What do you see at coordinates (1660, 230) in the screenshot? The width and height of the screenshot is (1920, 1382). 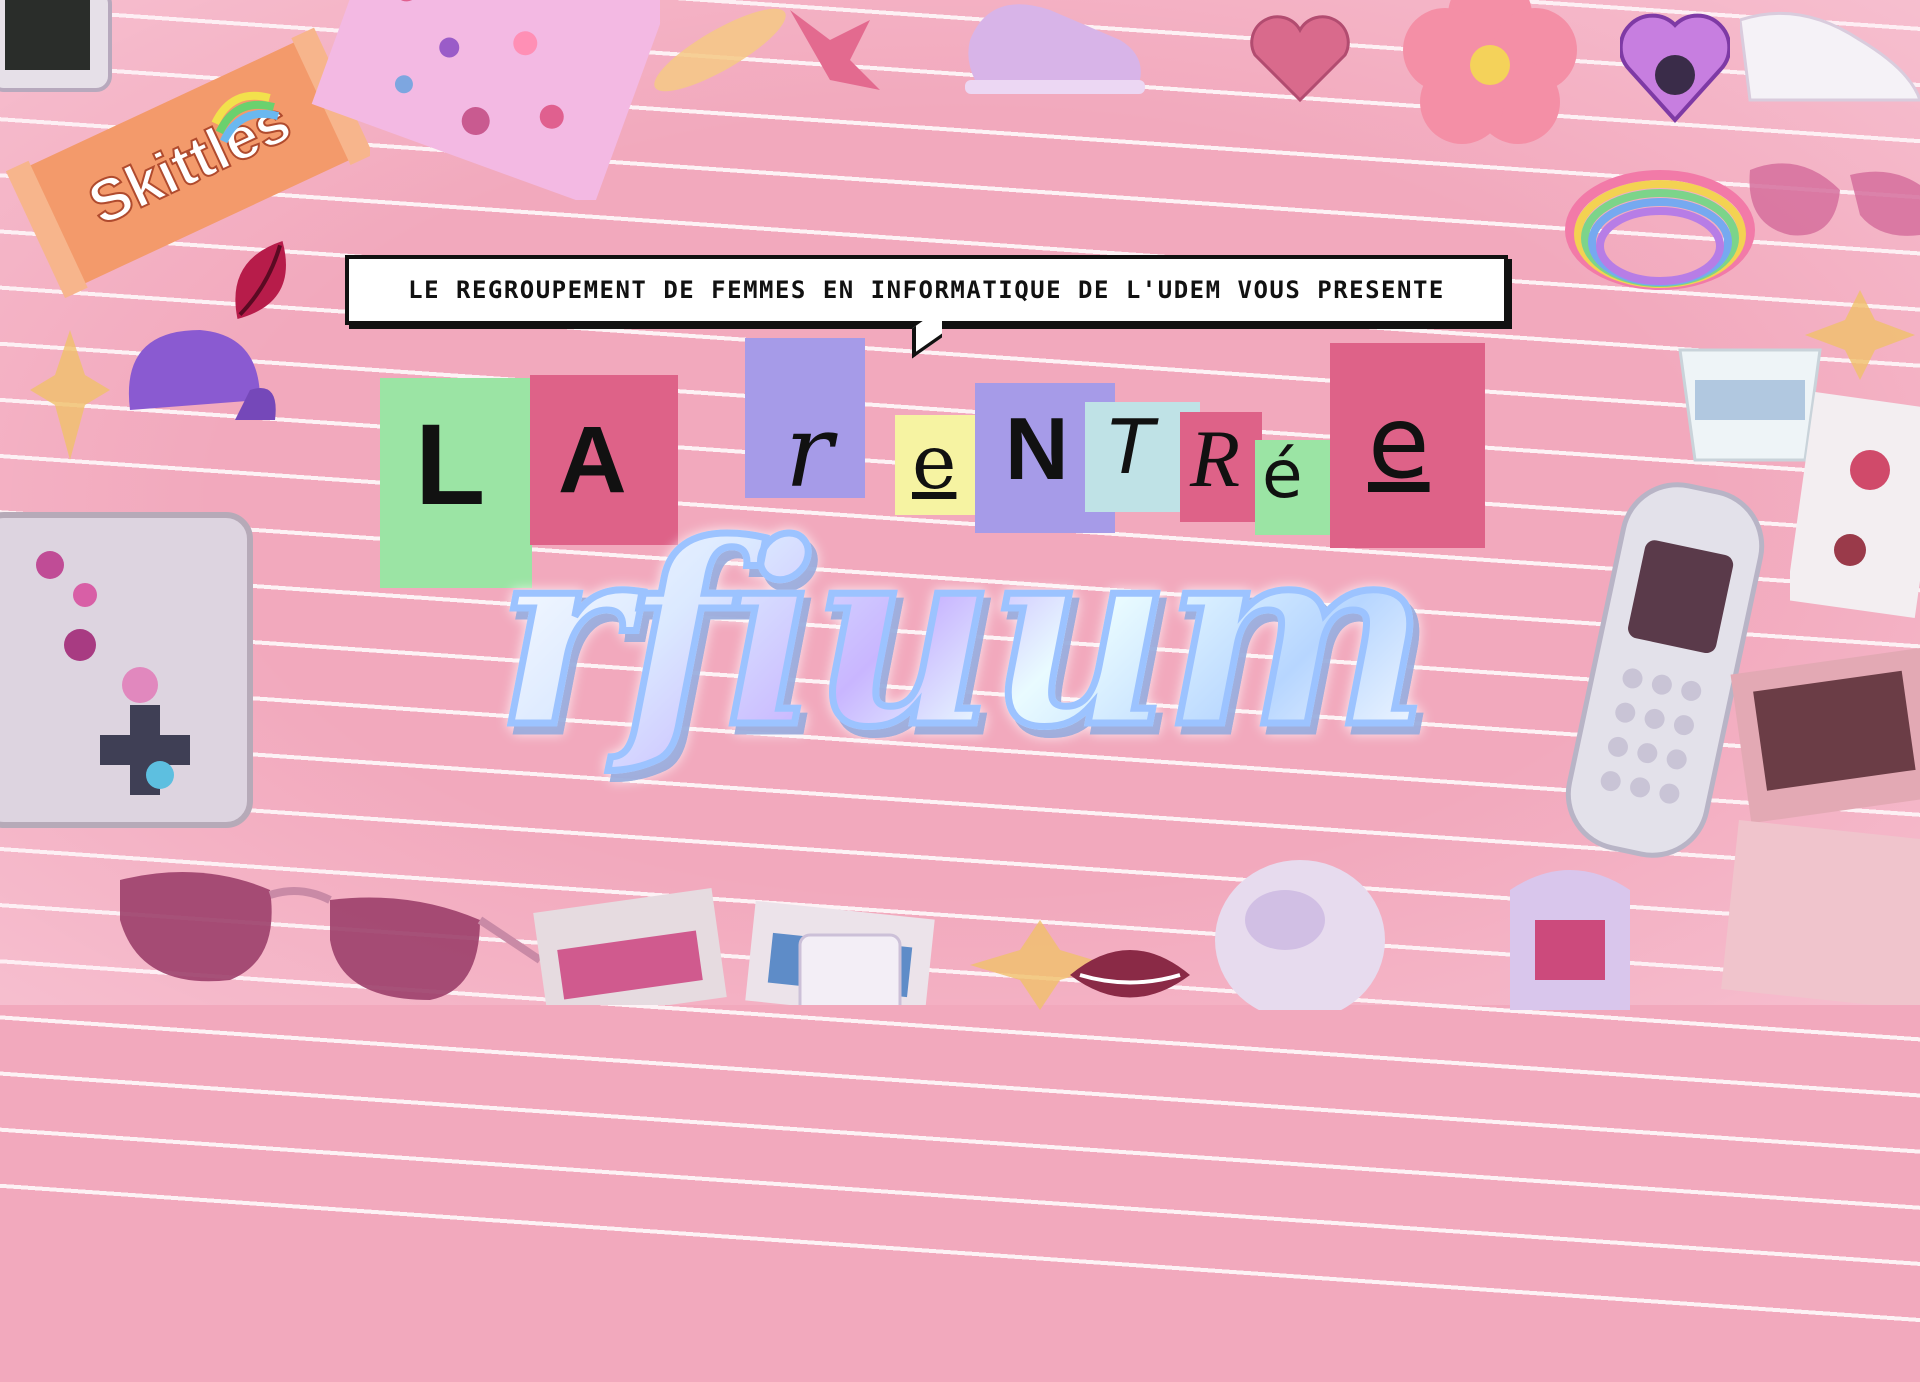 I see `bracelet-icon` at bounding box center [1660, 230].